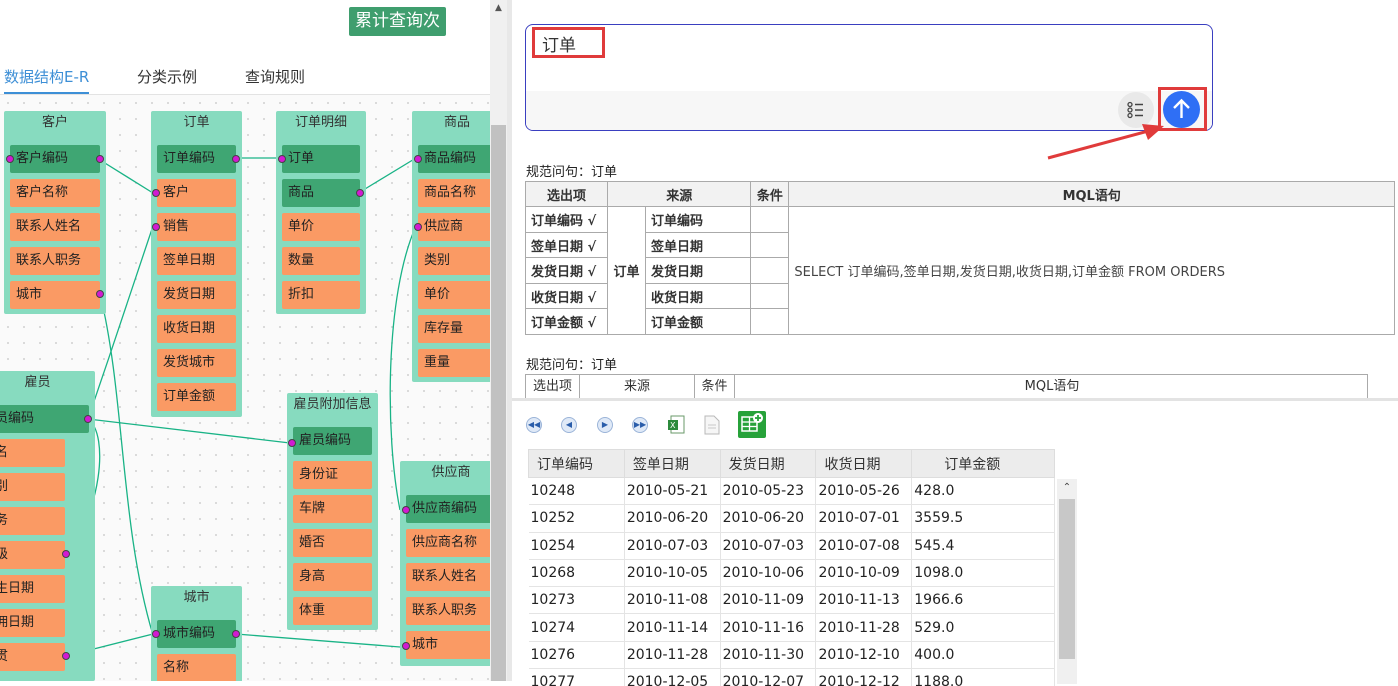  What do you see at coordinates (677, 425) in the screenshot?
I see `excel-export-icon: X` at bounding box center [677, 425].